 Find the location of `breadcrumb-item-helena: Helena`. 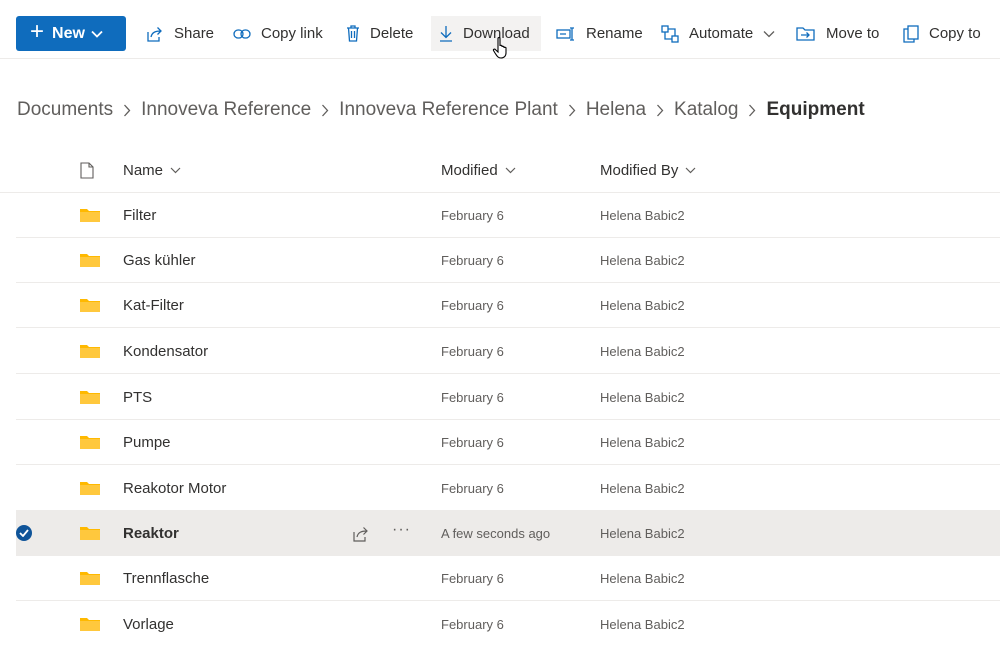

breadcrumb-item-helena: Helena is located at coordinates (616, 110).